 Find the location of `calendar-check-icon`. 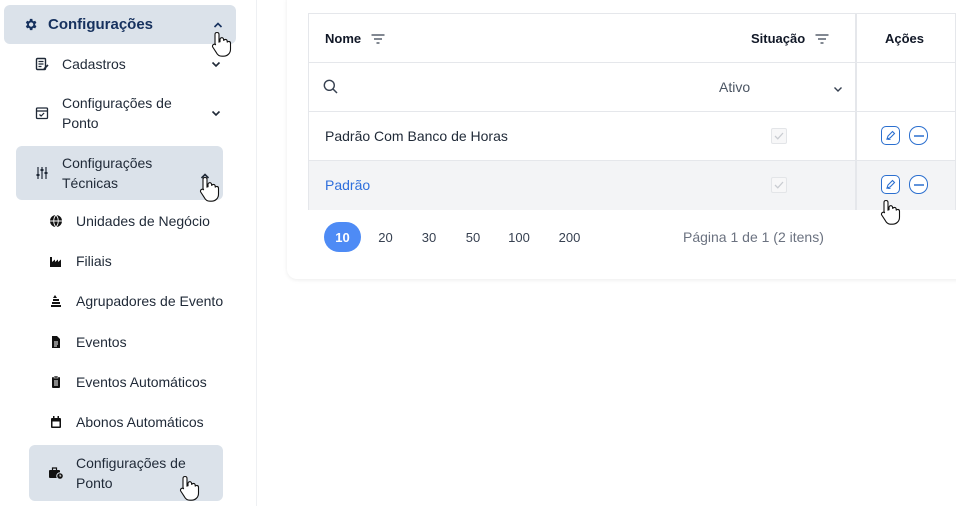

calendar-check-icon is located at coordinates (42, 113).